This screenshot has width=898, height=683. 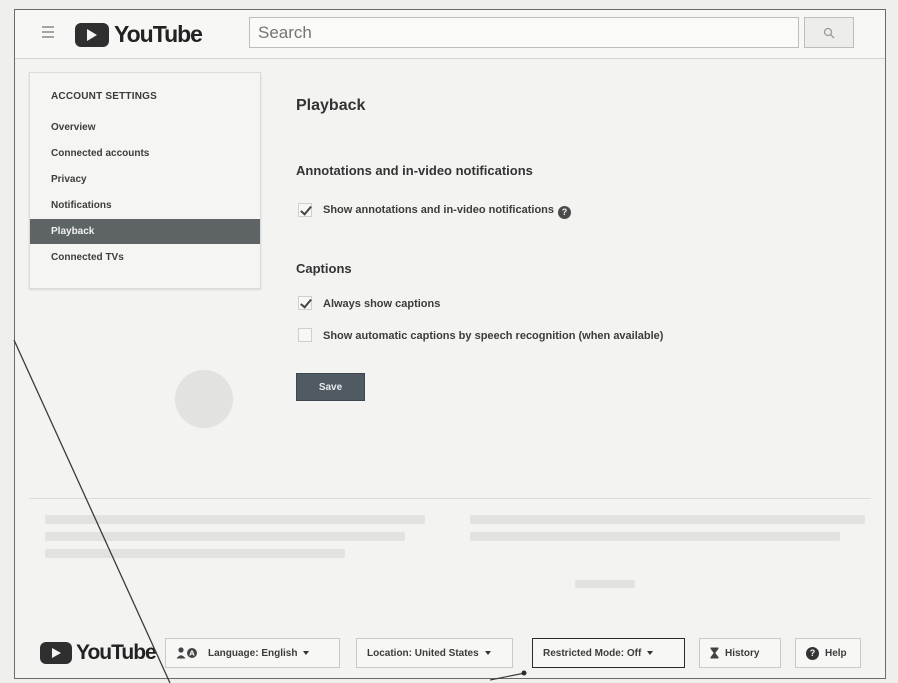 What do you see at coordinates (188, 653) in the screenshot?
I see `language-icon: A` at bounding box center [188, 653].